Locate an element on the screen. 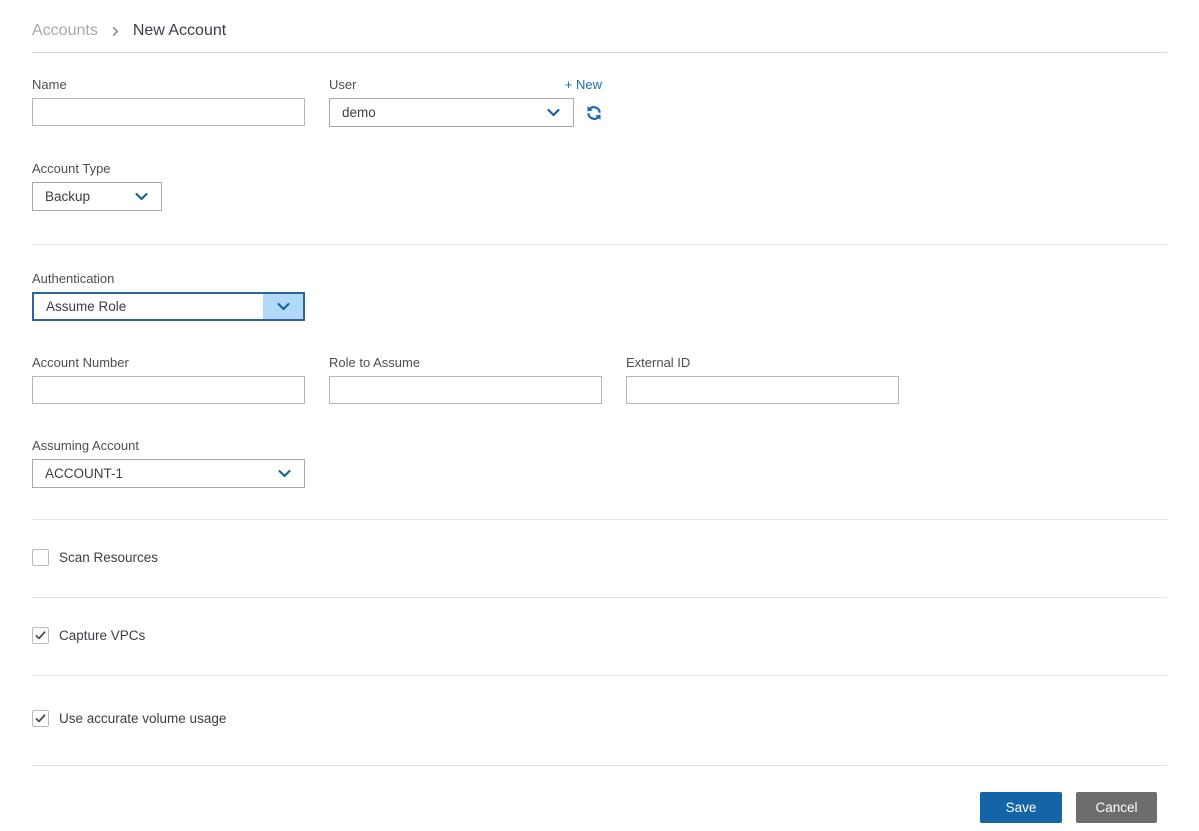  scan-resources-label: Scan Resources is located at coordinates (109, 557).